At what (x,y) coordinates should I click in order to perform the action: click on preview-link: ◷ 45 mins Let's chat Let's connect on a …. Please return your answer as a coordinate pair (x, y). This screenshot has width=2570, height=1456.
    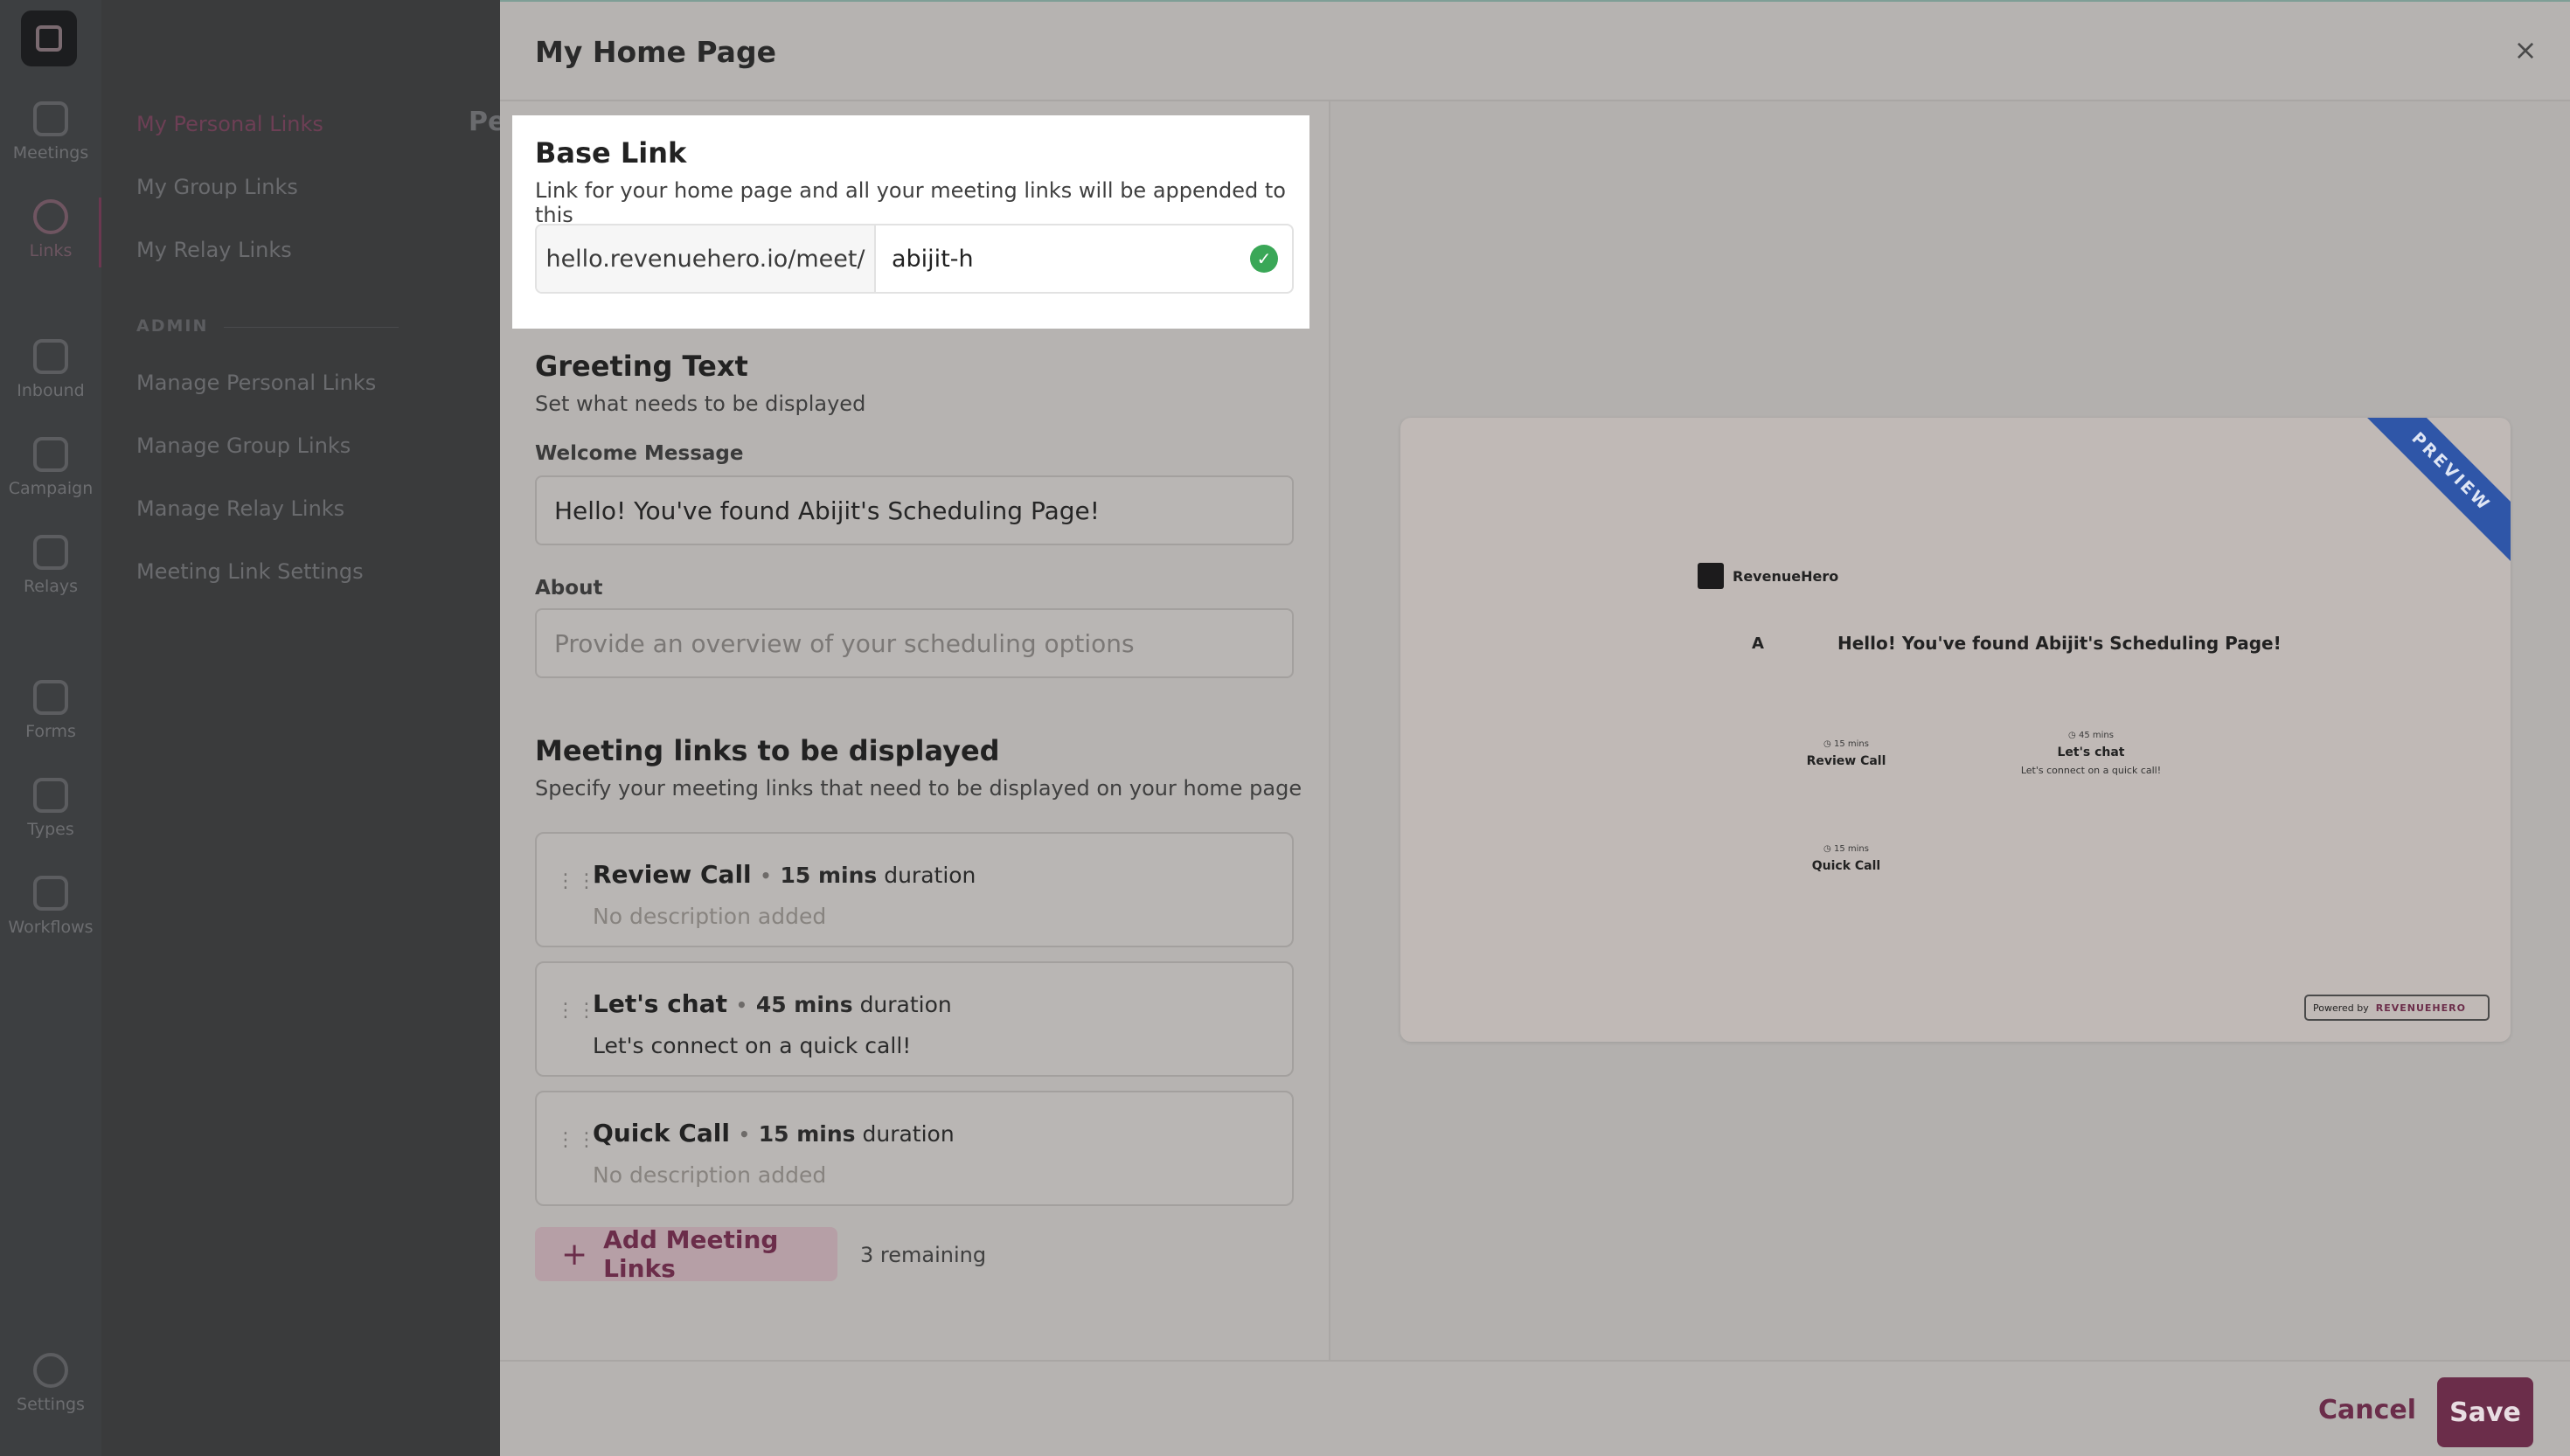
    Looking at the image, I should click on (2091, 753).